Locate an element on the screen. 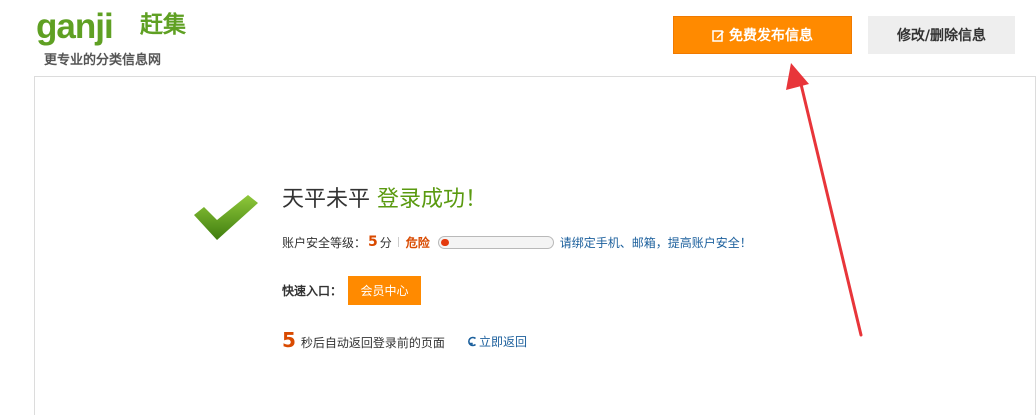 This screenshot has height=415, width=1036. security-progress-bar is located at coordinates (495, 242).